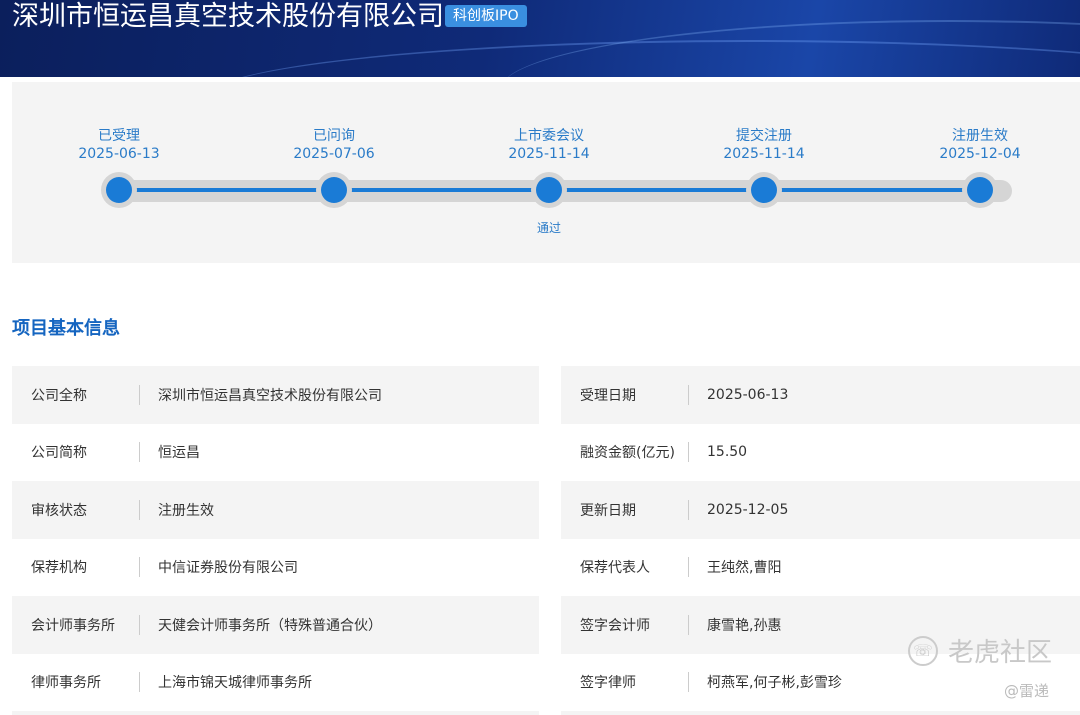 Image resolution: width=1080 pixels, height=715 pixels. Describe the element at coordinates (744, 568) in the screenshot. I see `info-value: 王纯然,曹阳` at that location.